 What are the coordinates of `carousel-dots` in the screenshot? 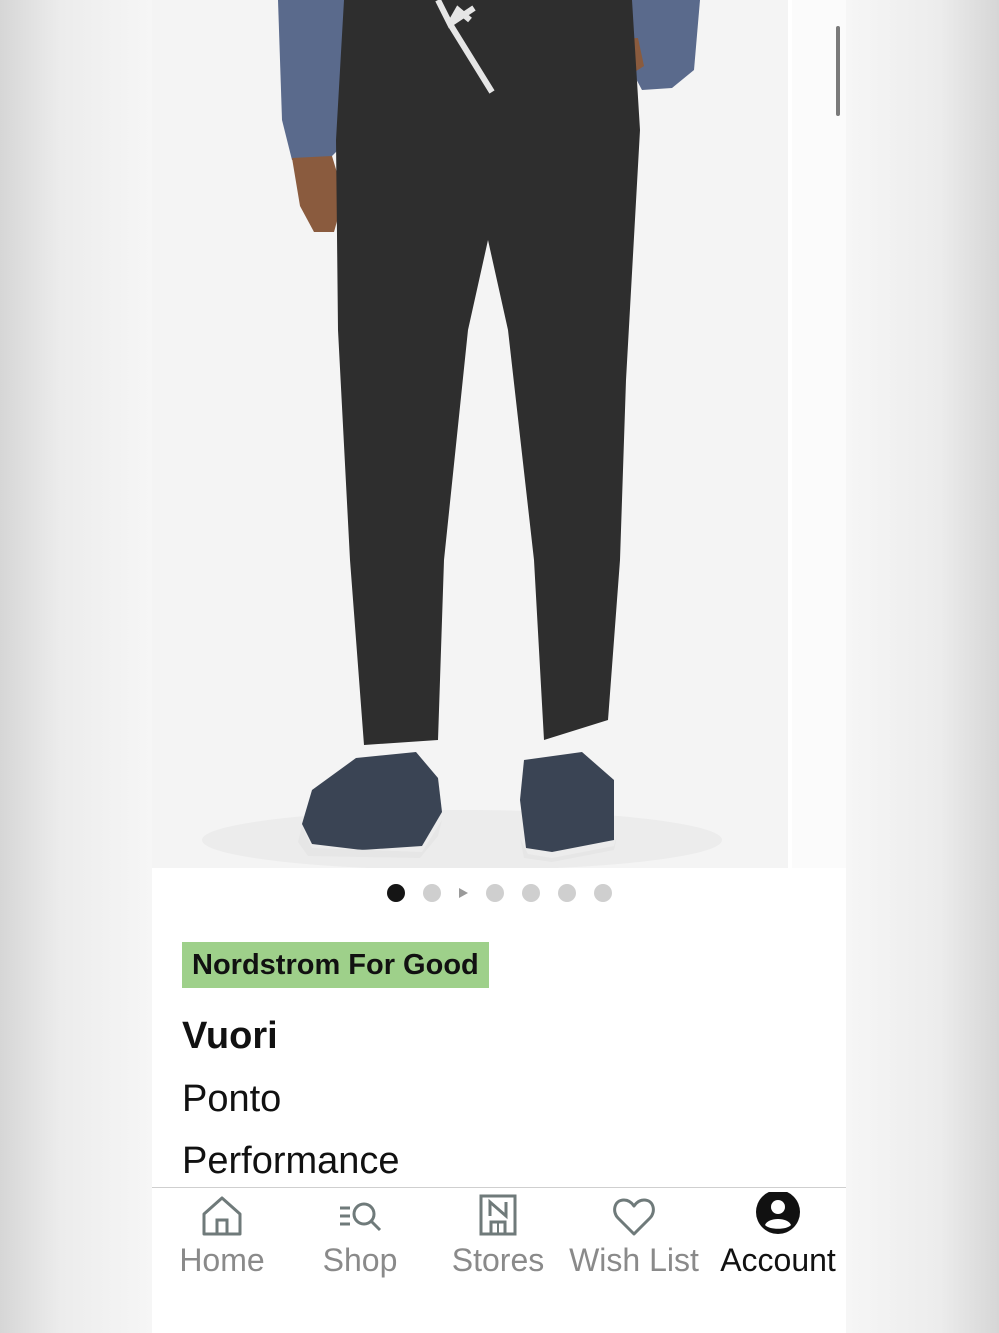 It's located at (499, 893).